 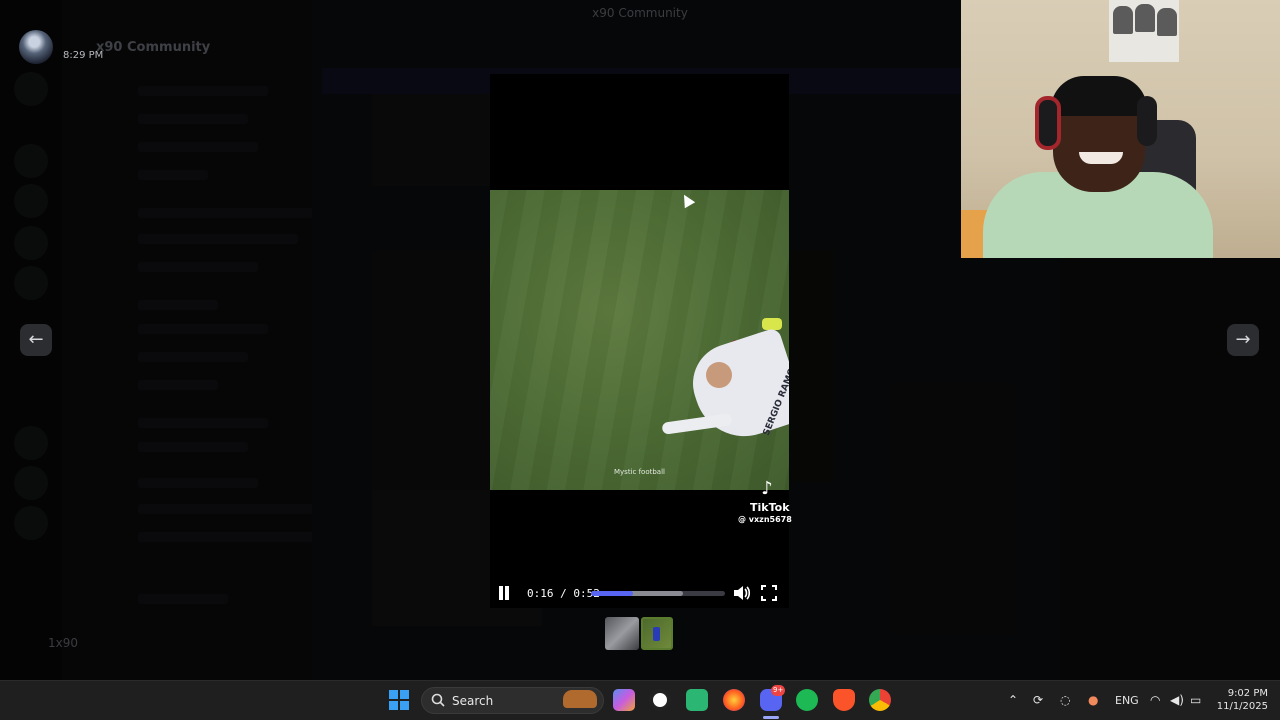 I want to click on chat-app-icon, so click(x=697, y=700).